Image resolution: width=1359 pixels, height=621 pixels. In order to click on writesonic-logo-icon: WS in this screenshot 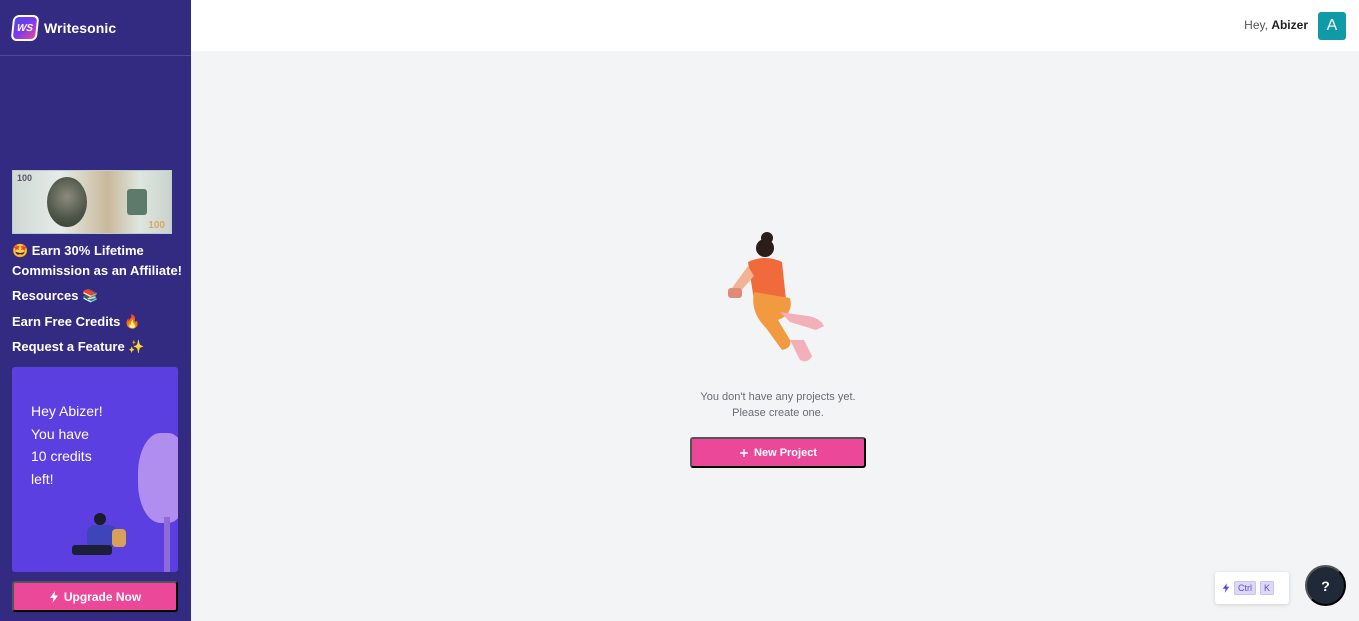, I will do `click(25, 27)`.